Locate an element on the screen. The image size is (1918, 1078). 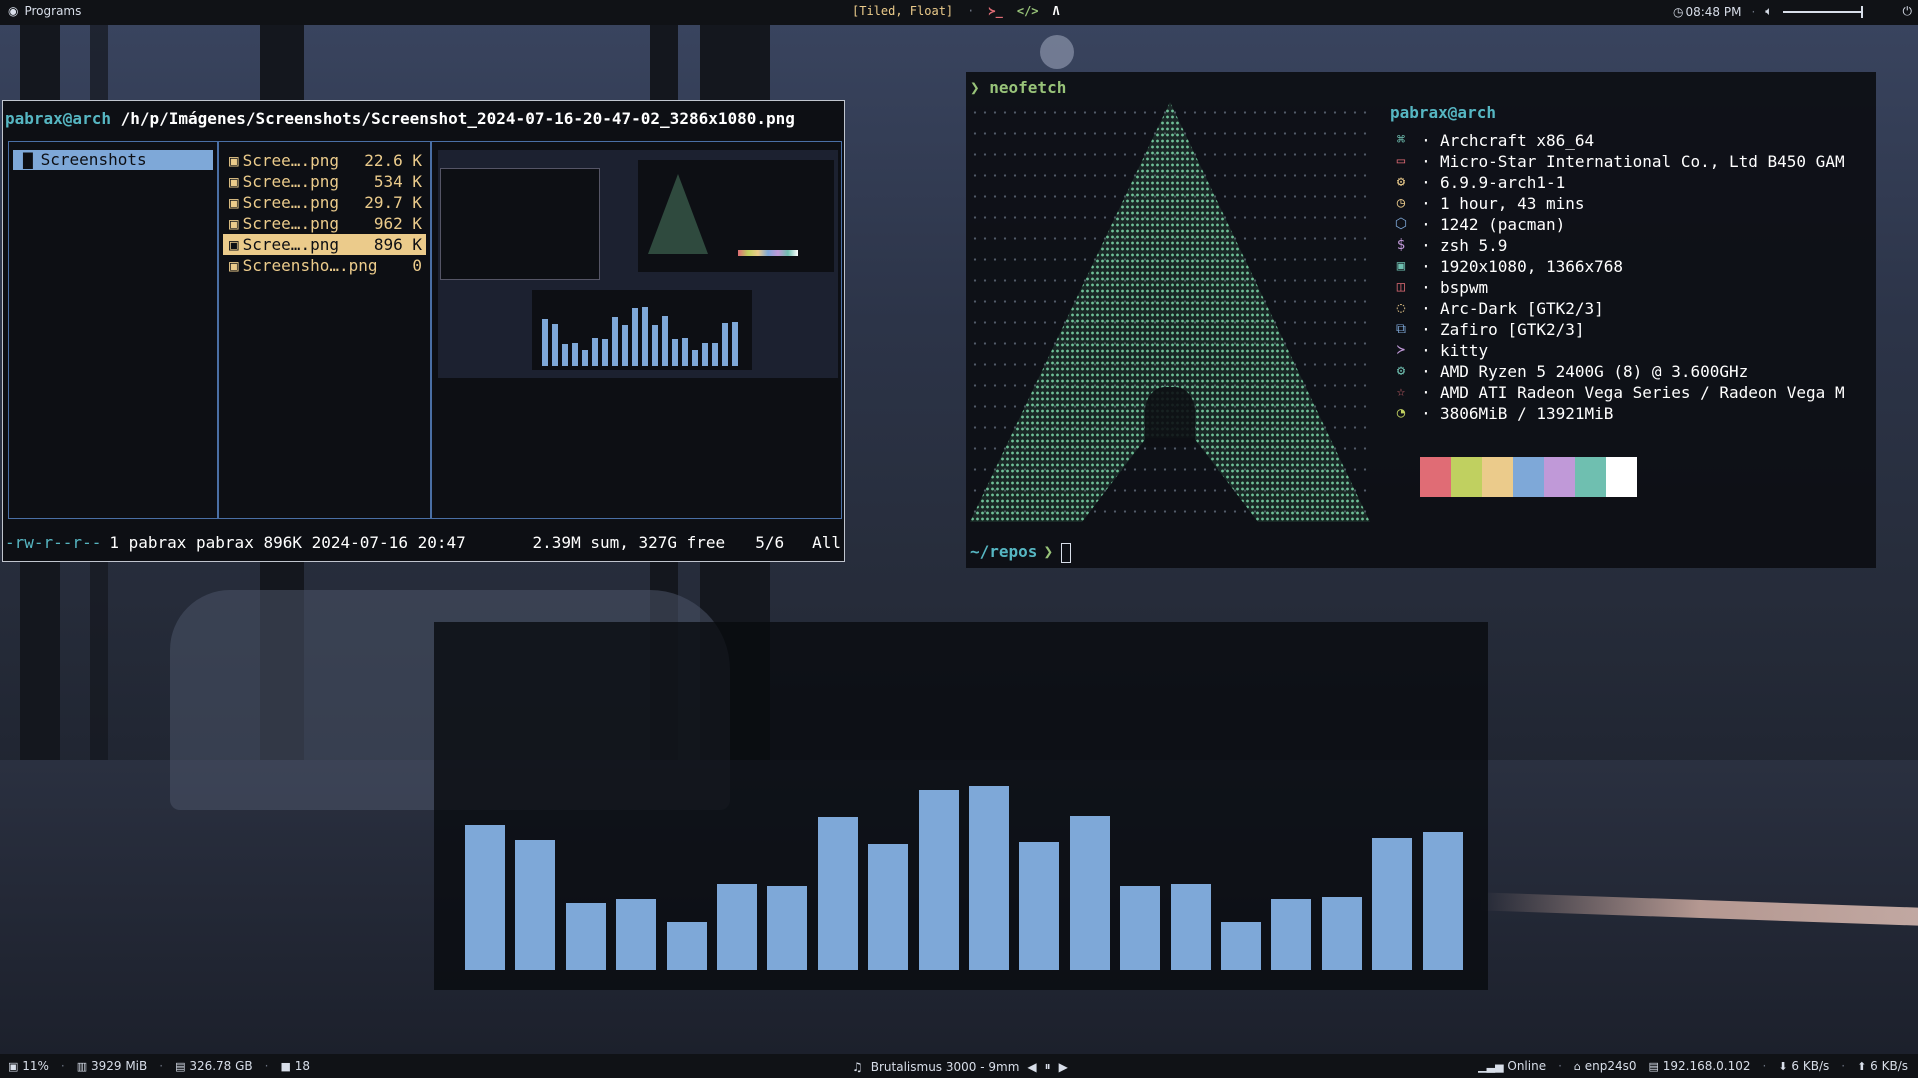
cpu-icon: ▣ is located at coordinates (13, 1066).